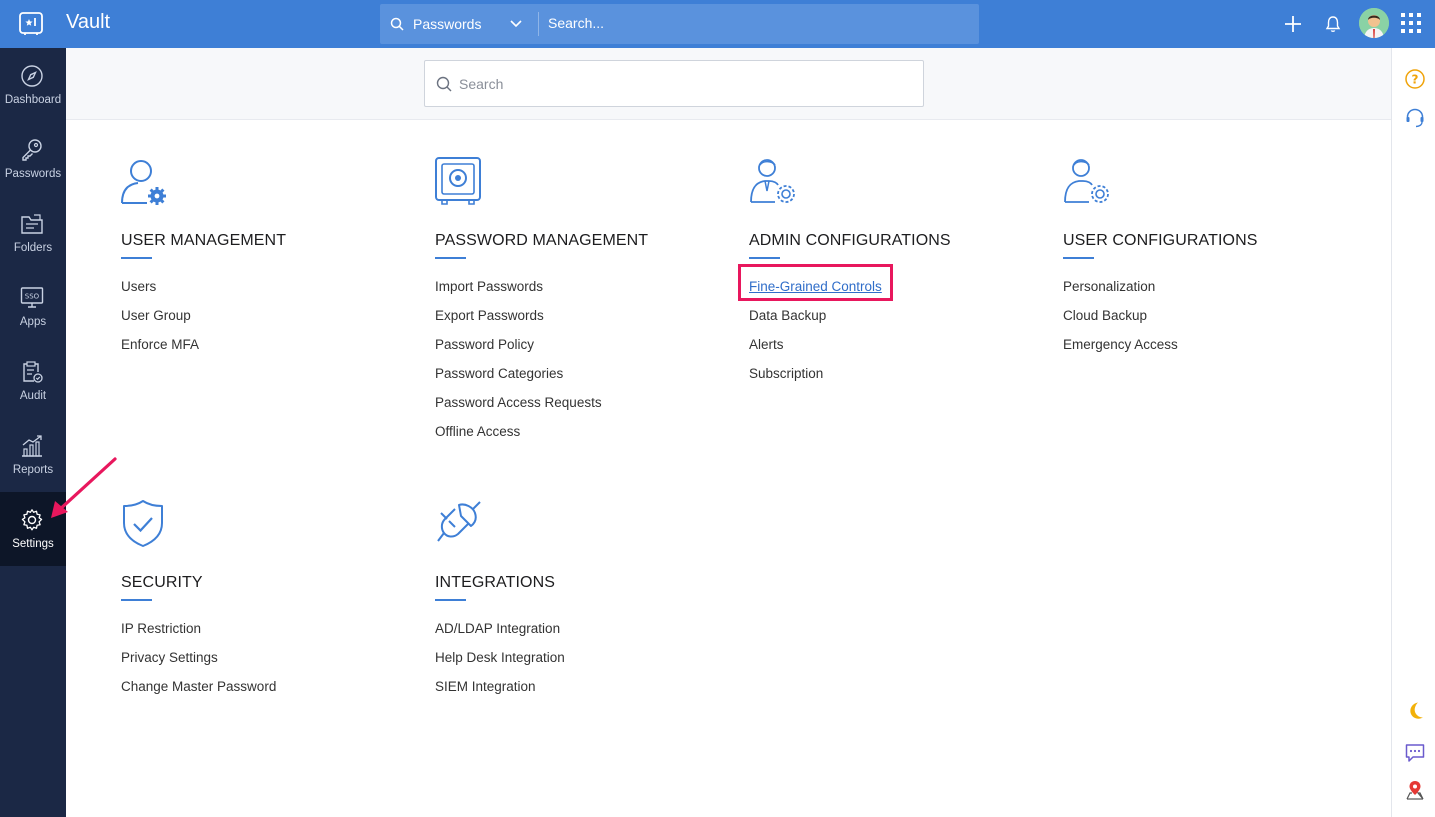 The image size is (1435, 817). I want to click on search-scope-dropdown: Passwords, so click(459, 24).